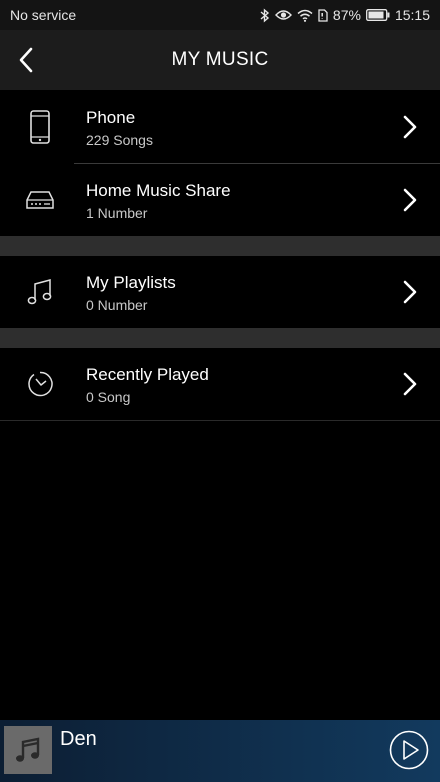 This screenshot has width=440, height=782. Describe the element at coordinates (220, 751) in the screenshot. I see `mini-player: Den` at that location.